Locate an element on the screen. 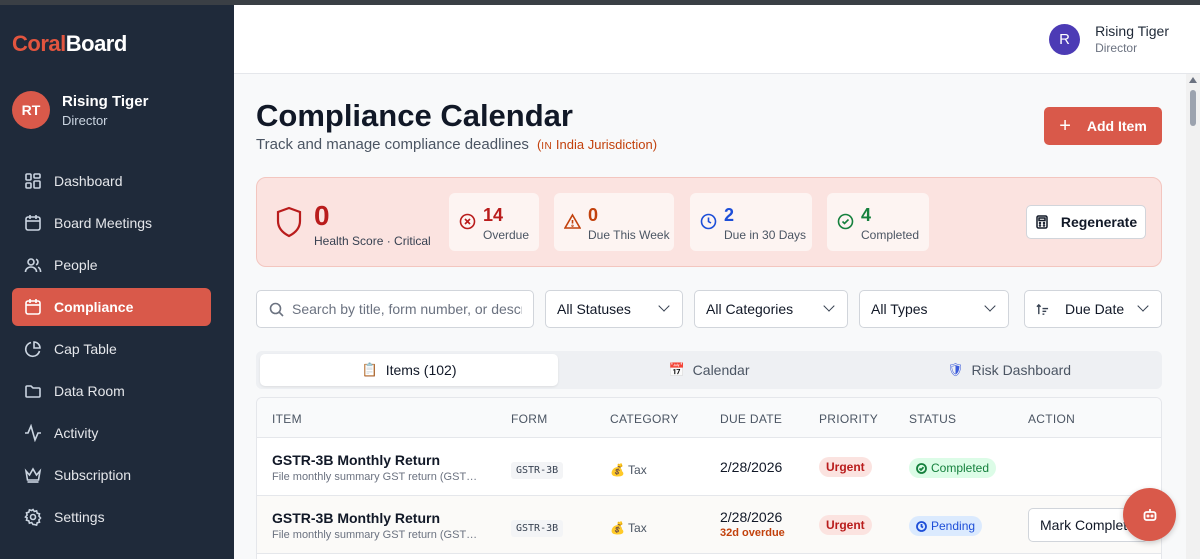  type-filter-select: All Types is located at coordinates (934, 309).